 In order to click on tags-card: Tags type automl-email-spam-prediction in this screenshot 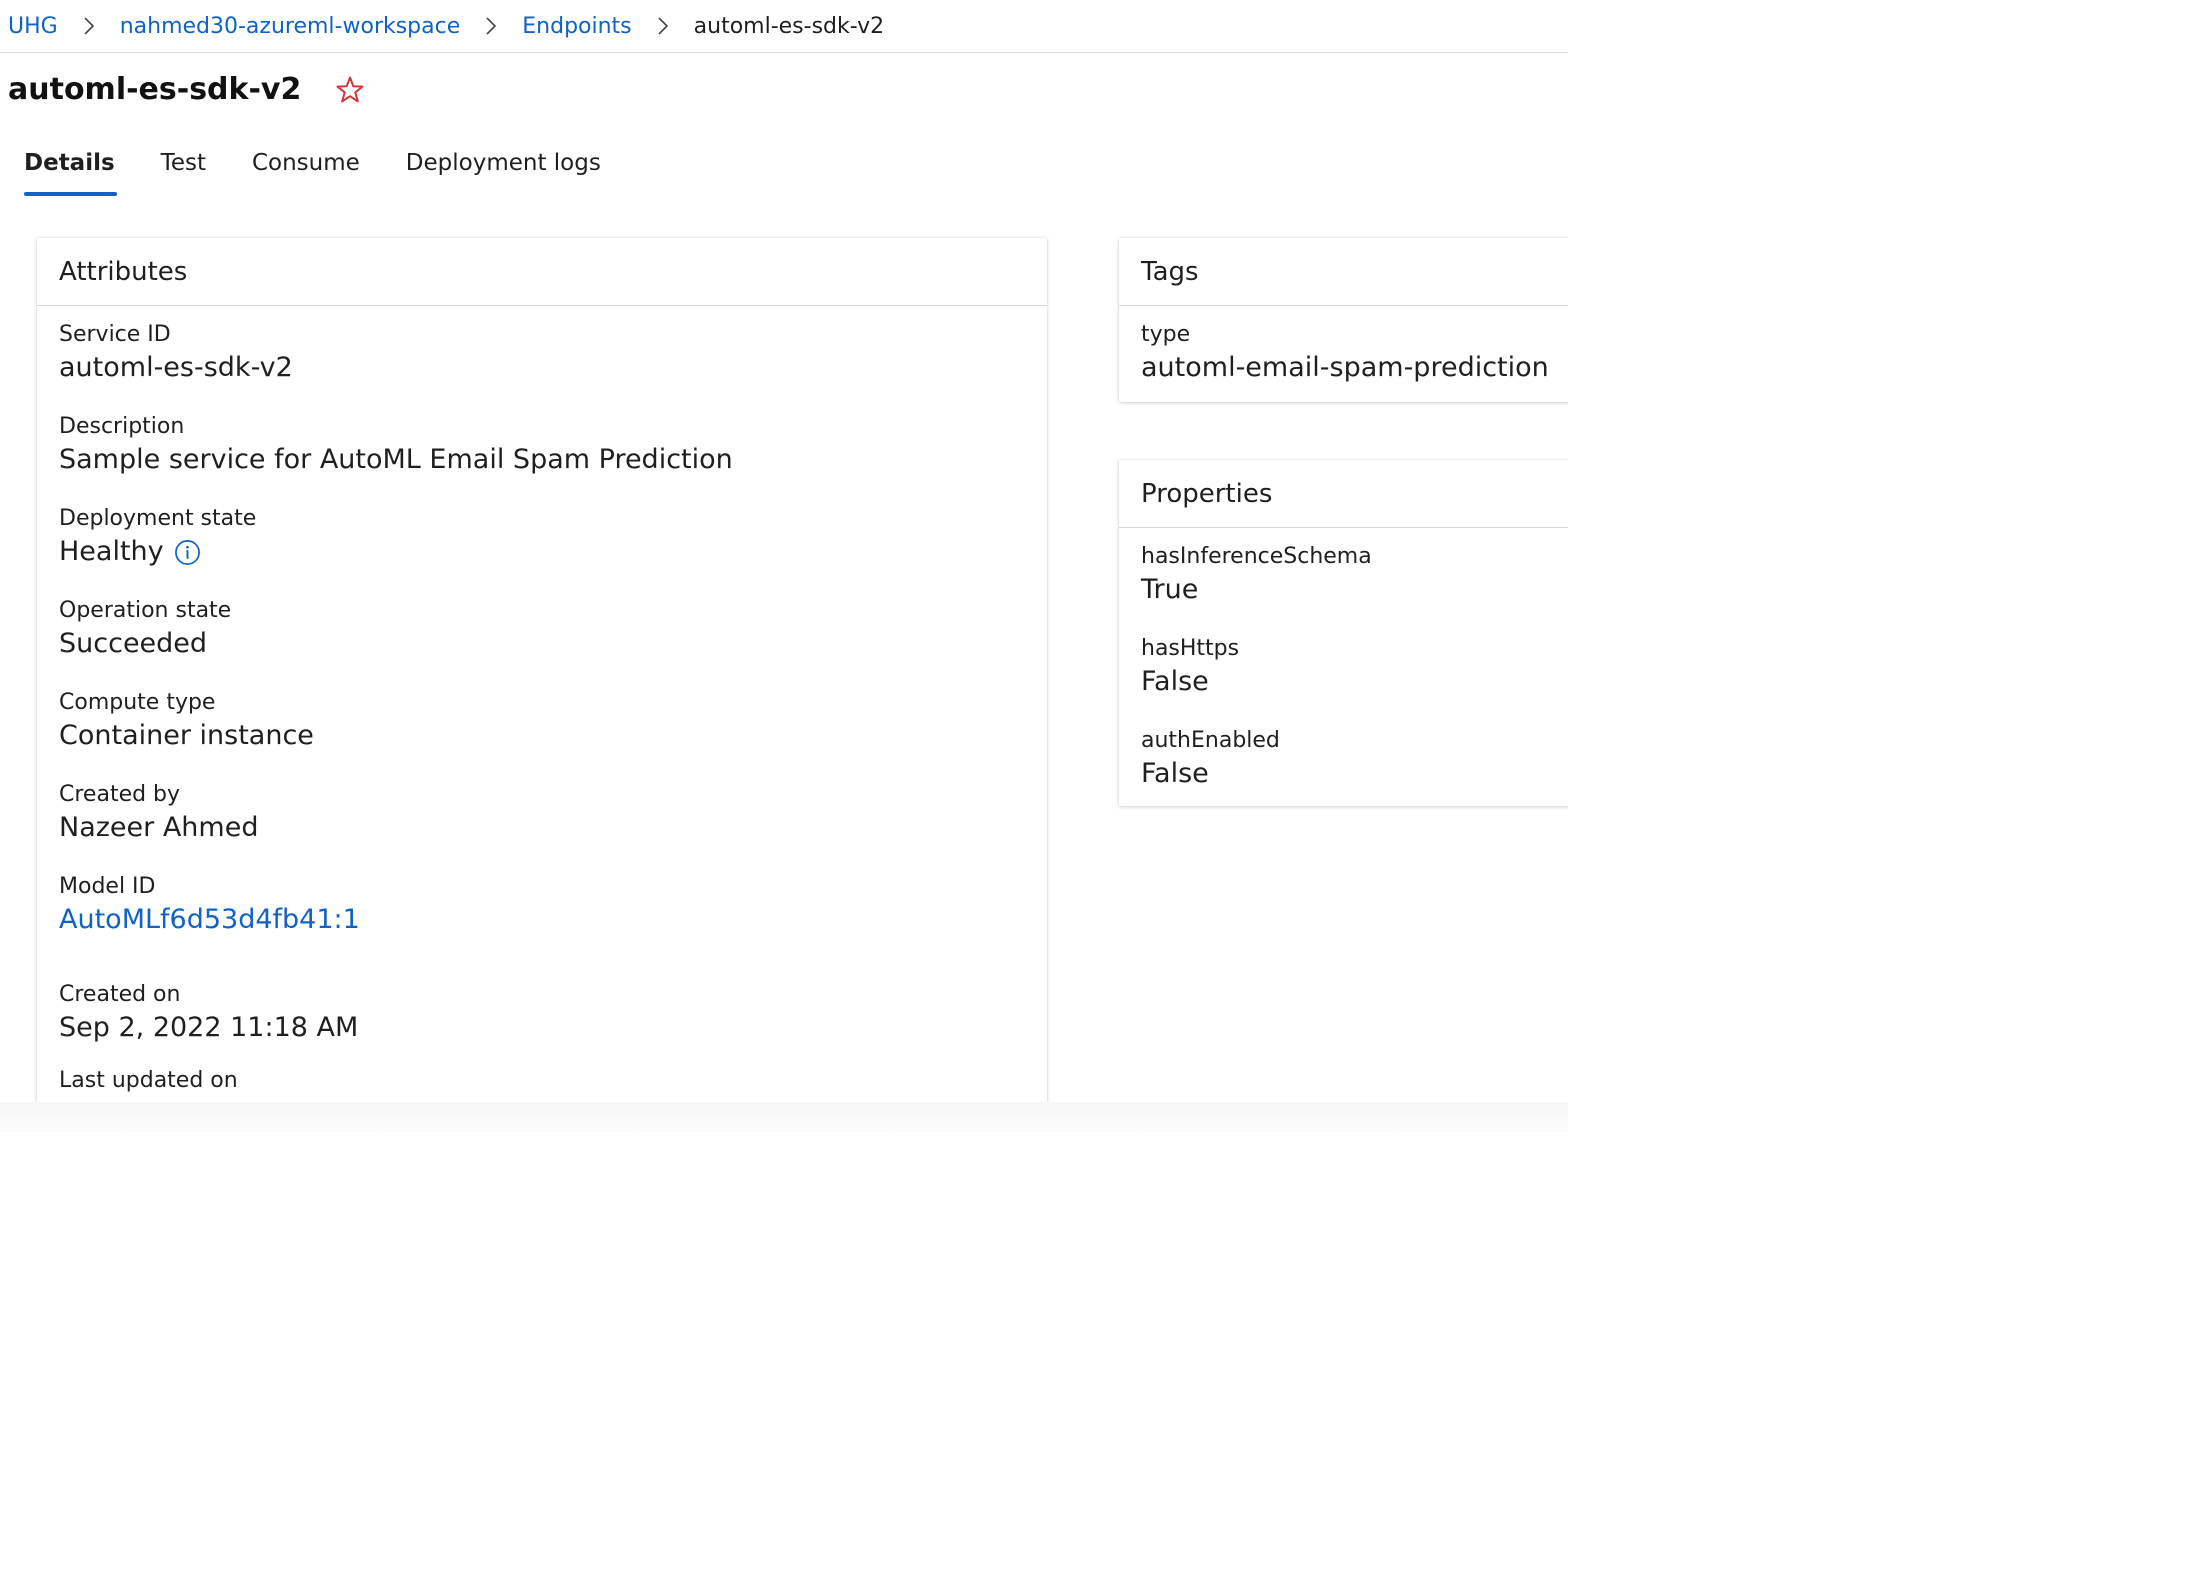, I will do `click(1343, 320)`.